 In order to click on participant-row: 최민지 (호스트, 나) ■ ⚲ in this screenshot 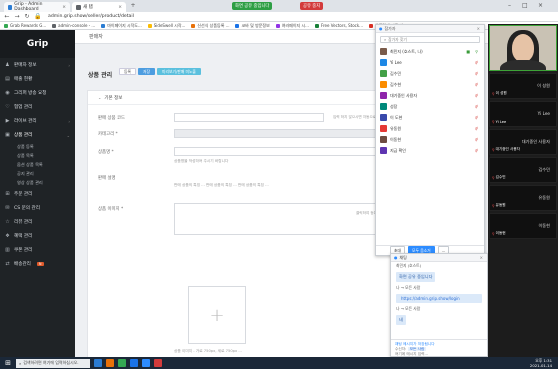, I will do `click(430, 51)`.